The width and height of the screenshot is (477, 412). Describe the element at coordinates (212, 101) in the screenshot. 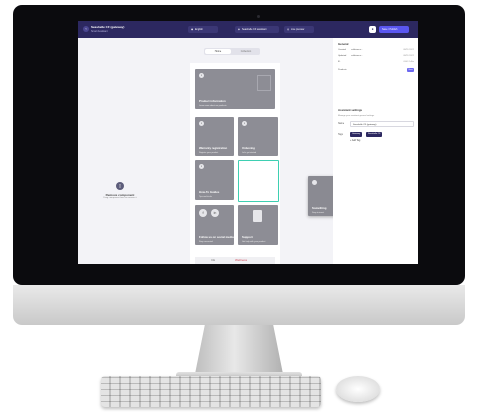

I see `tile-title: Product information` at that location.